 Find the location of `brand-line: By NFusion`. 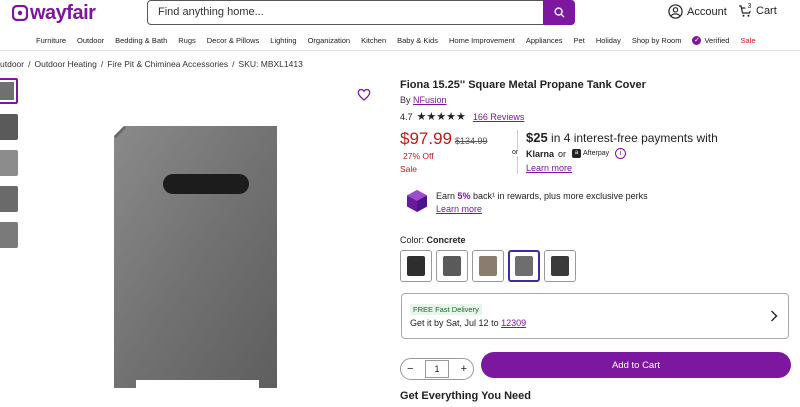

brand-line: By NFusion is located at coordinates (423, 100).